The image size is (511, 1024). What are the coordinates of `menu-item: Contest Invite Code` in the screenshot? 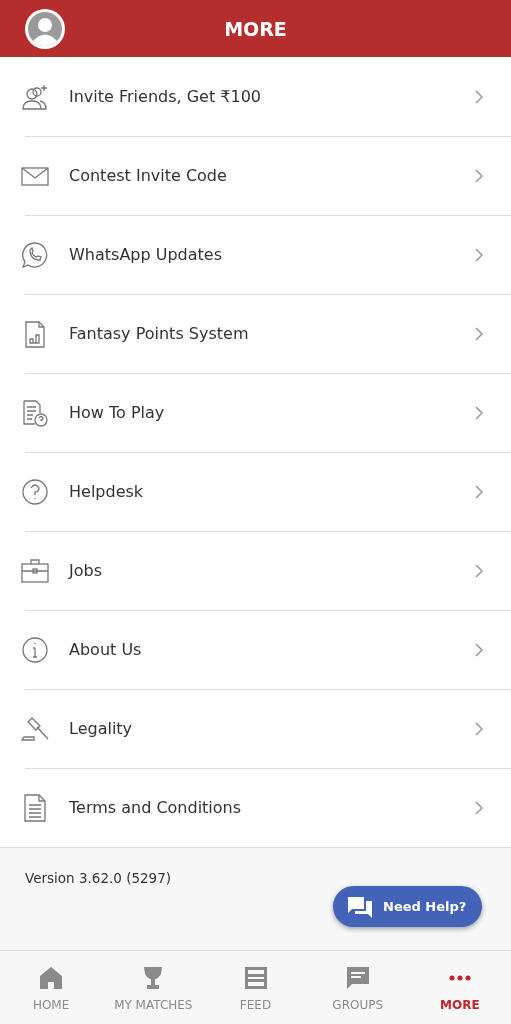 It's located at (255, 175).